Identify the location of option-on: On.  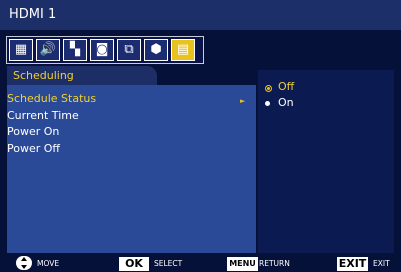
(286, 103).